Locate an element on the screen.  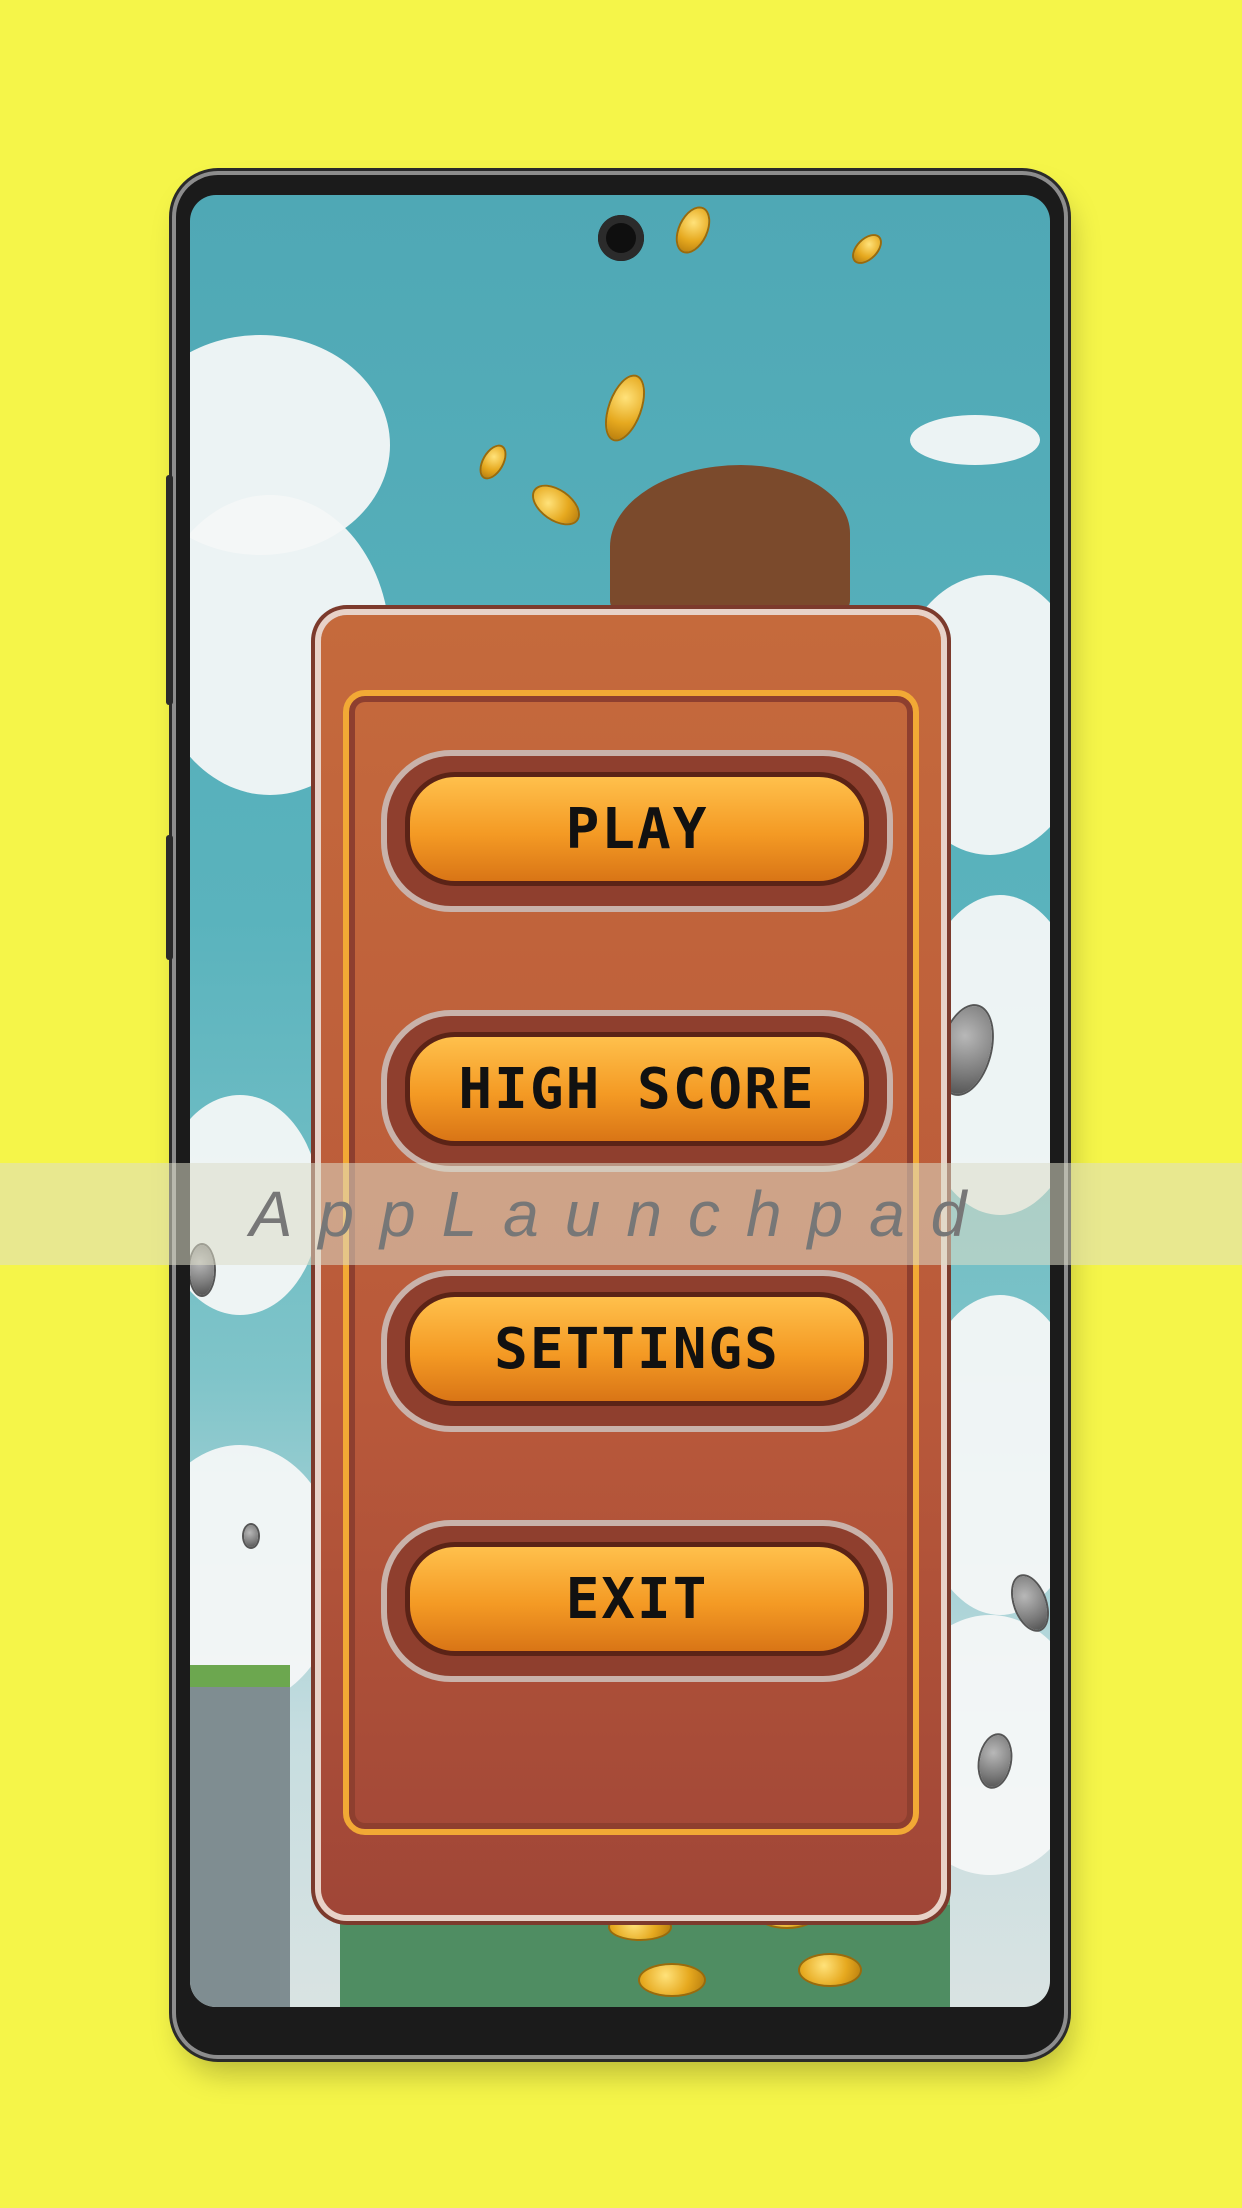
high-score-label: HIGH SCORE is located at coordinates (637, 1089).